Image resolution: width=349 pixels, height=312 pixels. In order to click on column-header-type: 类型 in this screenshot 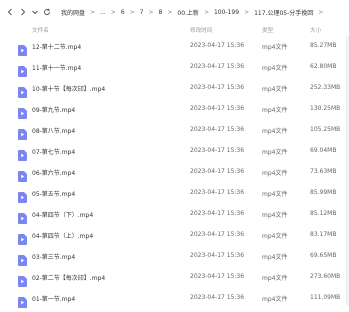, I will do `click(267, 30)`.